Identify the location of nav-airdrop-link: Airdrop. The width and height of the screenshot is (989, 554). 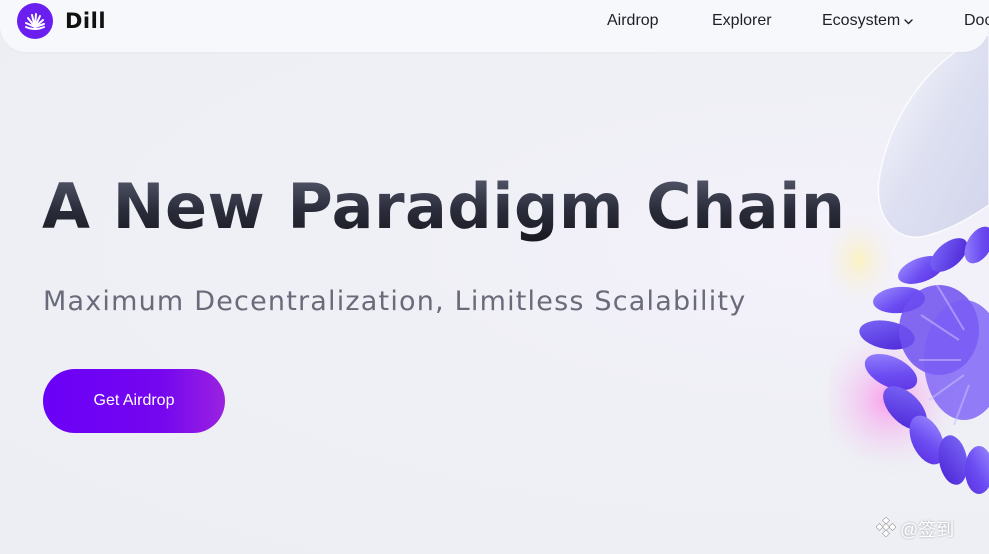
(633, 21).